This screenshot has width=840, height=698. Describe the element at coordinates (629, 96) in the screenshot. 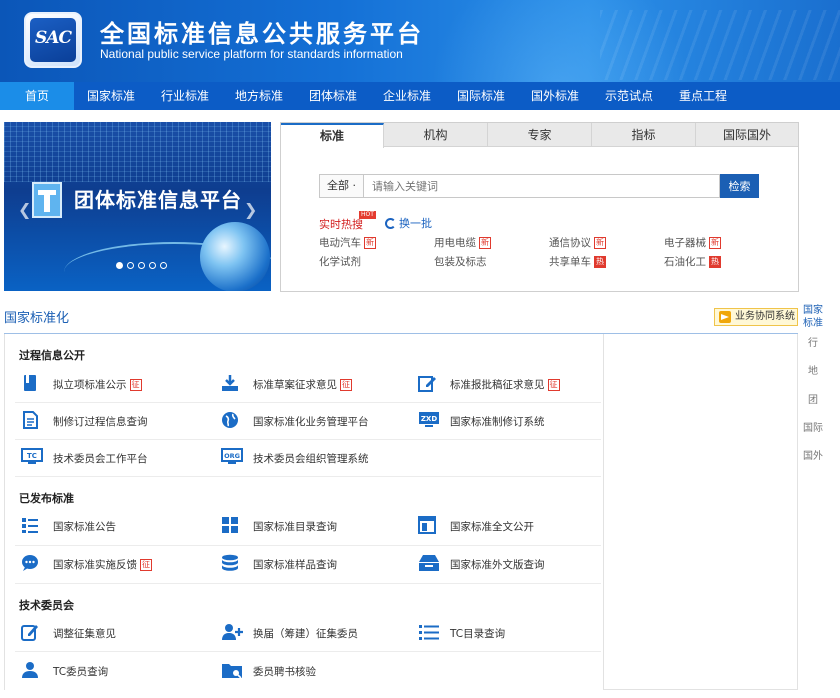

I see `nav-item-pilot: 示范试点` at that location.